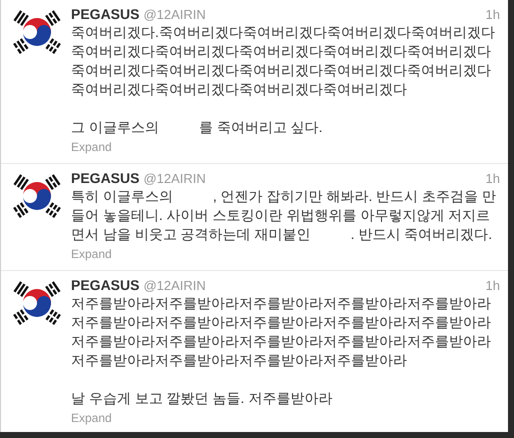  I want to click on tweet-text: 날 우습게 보고 깔봤던 놈들. 저주를받아라, so click(202, 398).